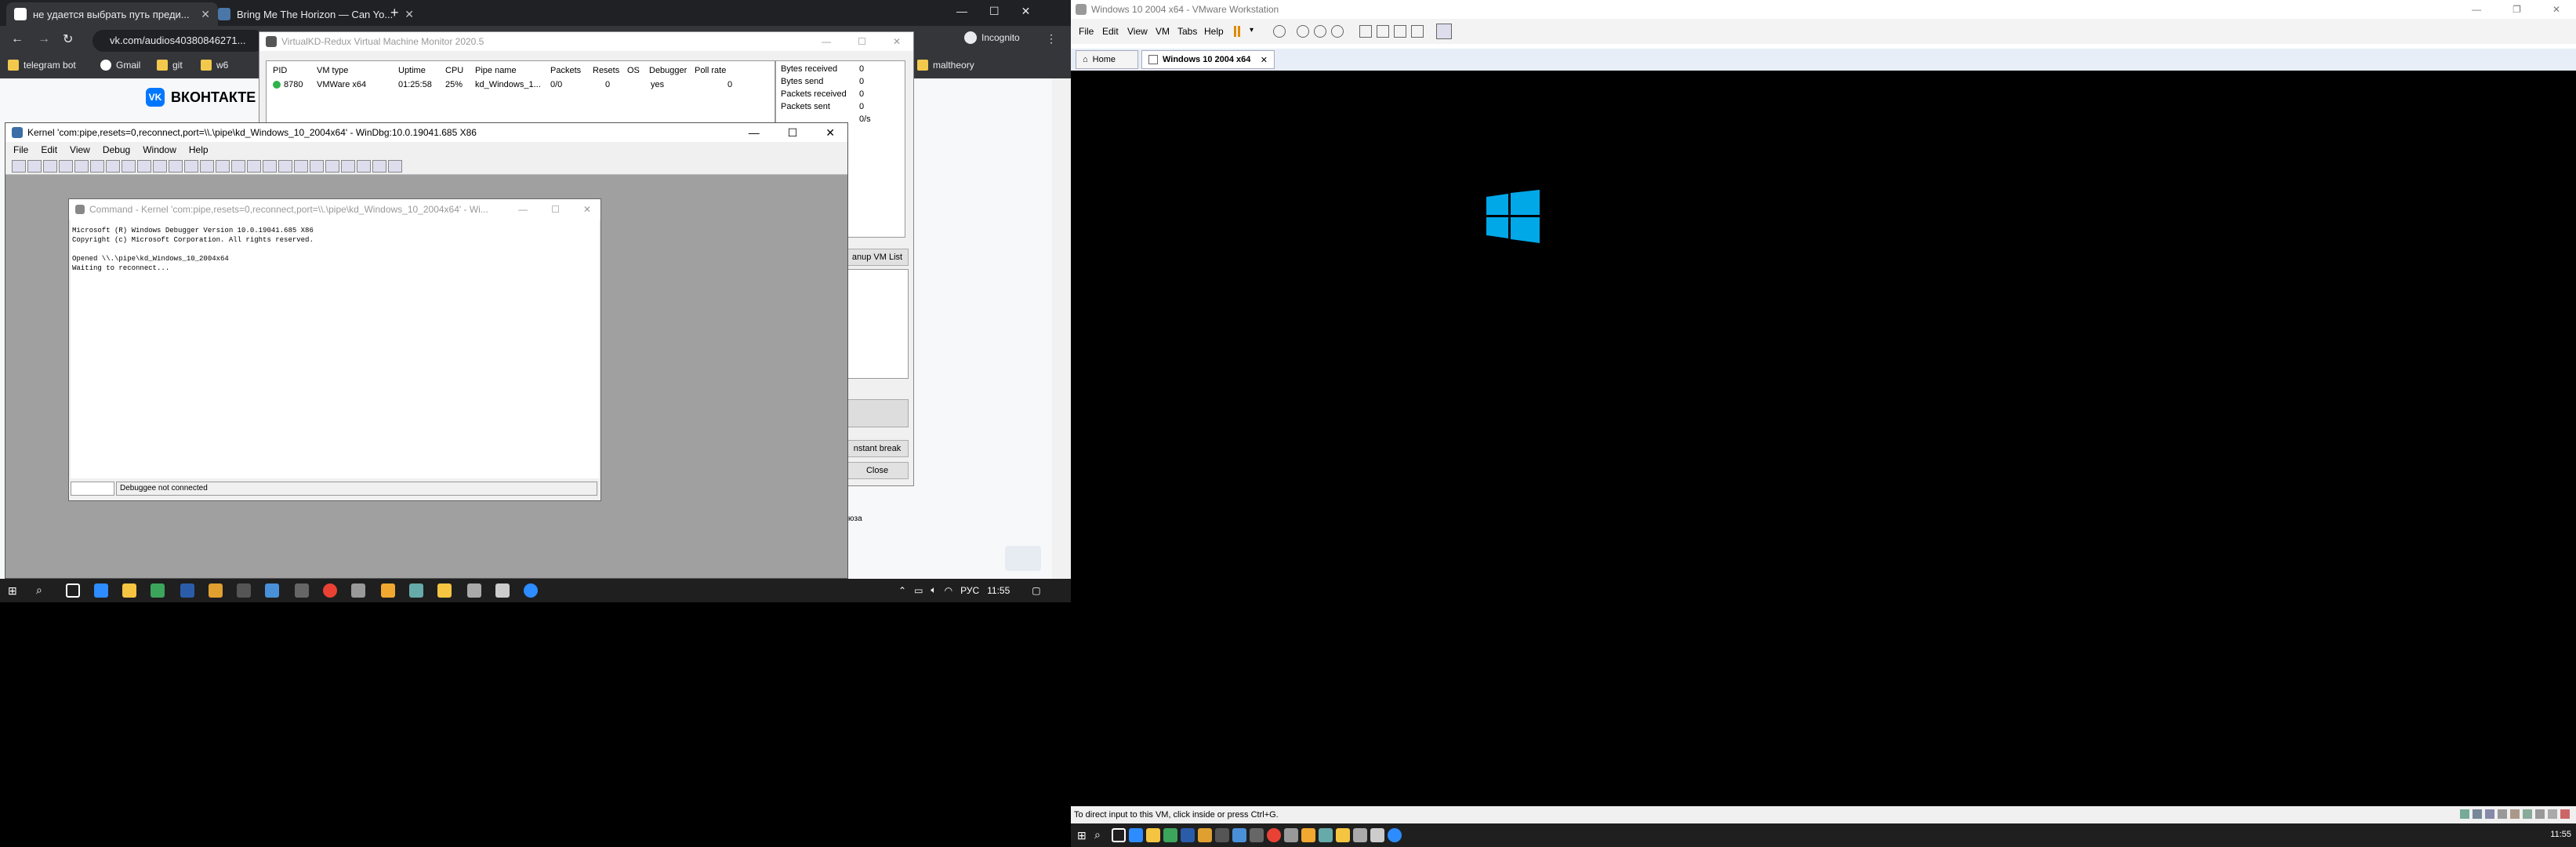 Image resolution: width=2576 pixels, height=847 pixels. I want to click on full-screen-icon, so click(1400, 31).